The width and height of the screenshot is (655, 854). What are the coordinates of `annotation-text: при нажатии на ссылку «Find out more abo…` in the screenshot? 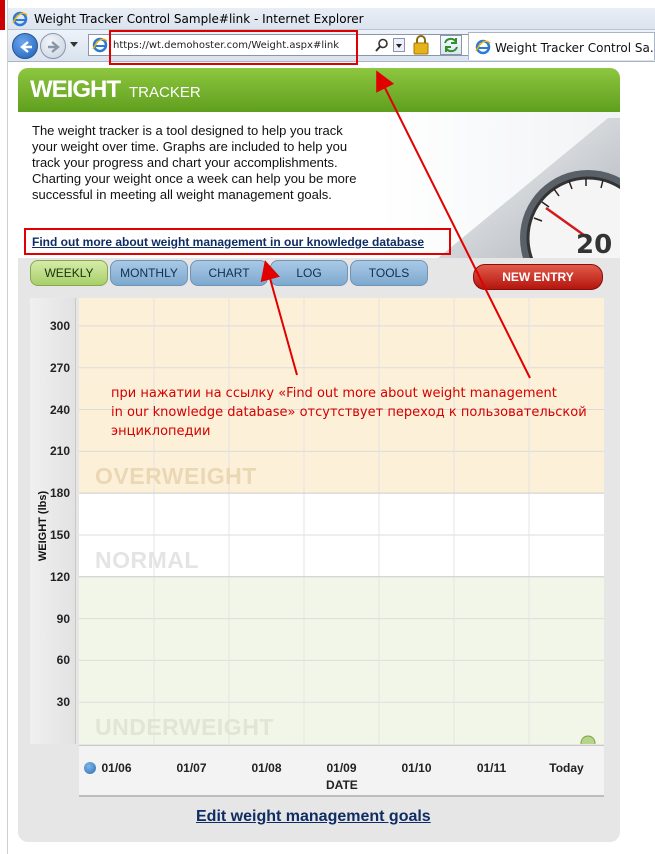 It's located at (351, 412).